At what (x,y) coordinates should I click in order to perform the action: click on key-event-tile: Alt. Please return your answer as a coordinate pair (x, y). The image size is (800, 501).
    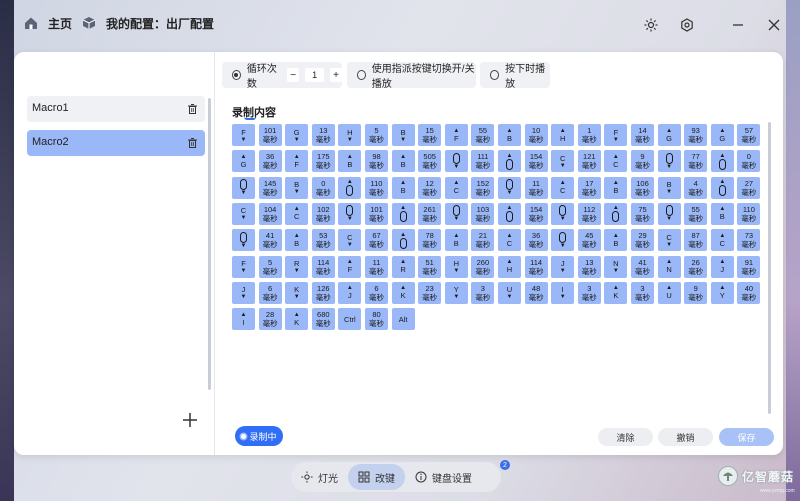
    Looking at the image, I should click on (403, 319).